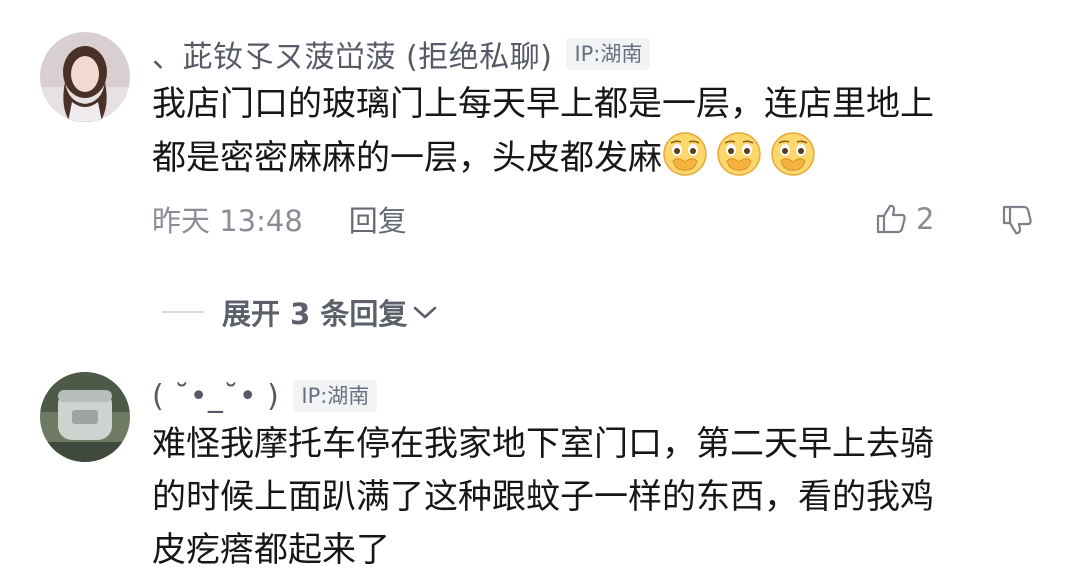 The image size is (1080, 580). What do you see at coordinates (352, 54) in the screenshot?
I see `comment-username: 、茈钕孓ㄡ菠峃菠 (拒绝私聊)` at bounding box center [352, 54].